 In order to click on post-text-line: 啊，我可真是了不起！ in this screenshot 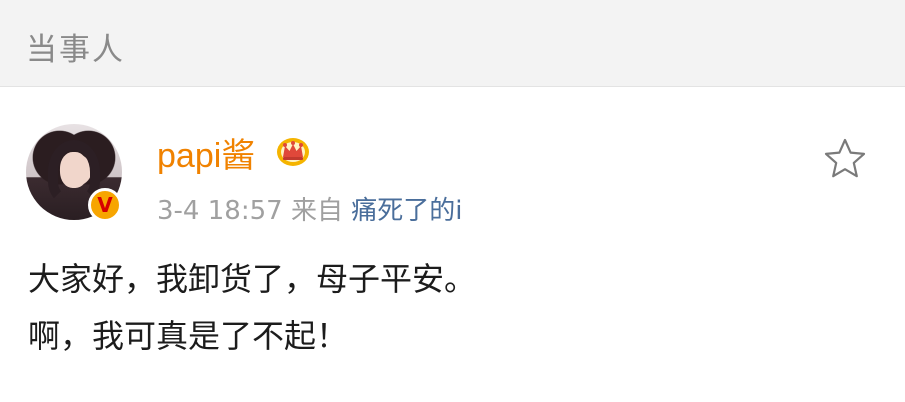, I will do `click(188, 336)`.